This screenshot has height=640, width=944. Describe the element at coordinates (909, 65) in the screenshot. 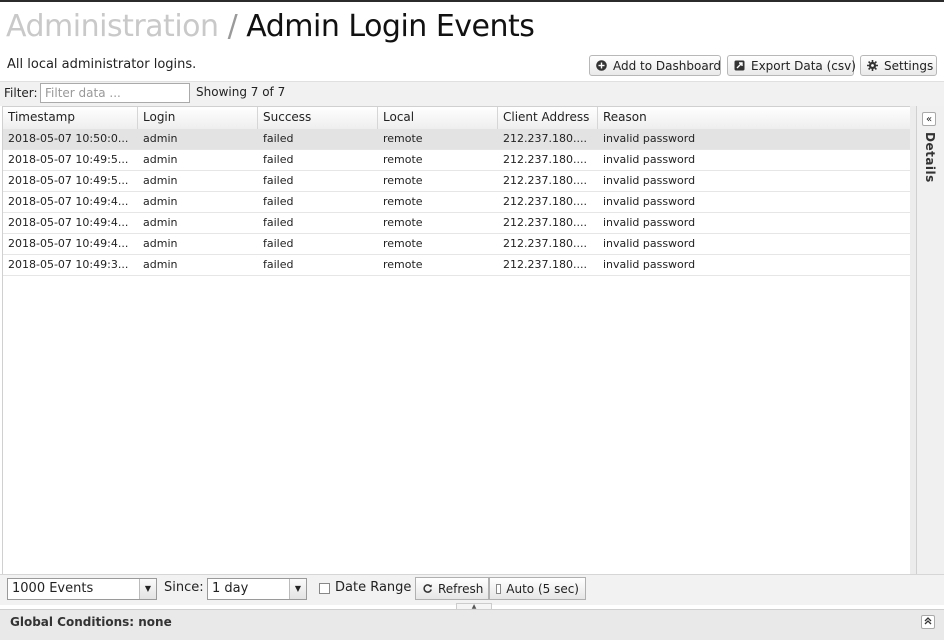

I see `settings-label: Settings` at that location.